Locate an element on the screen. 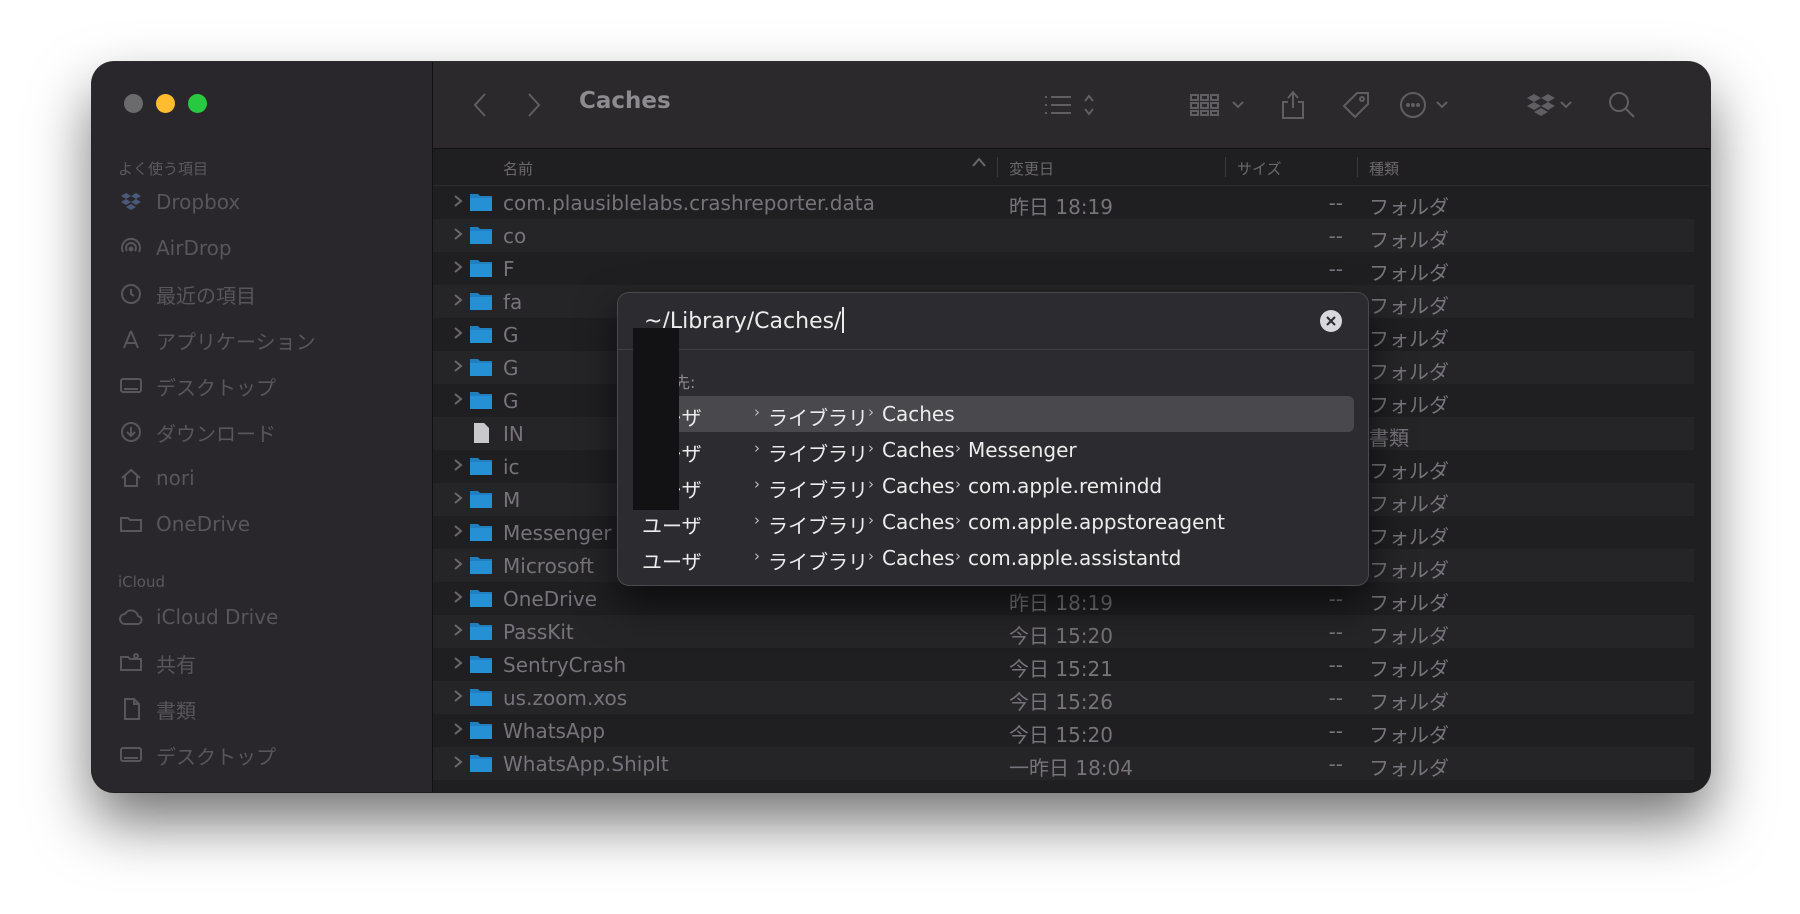 The image size is (1800, 914). column-size: サイズ is located at coordinates (1259, 168).